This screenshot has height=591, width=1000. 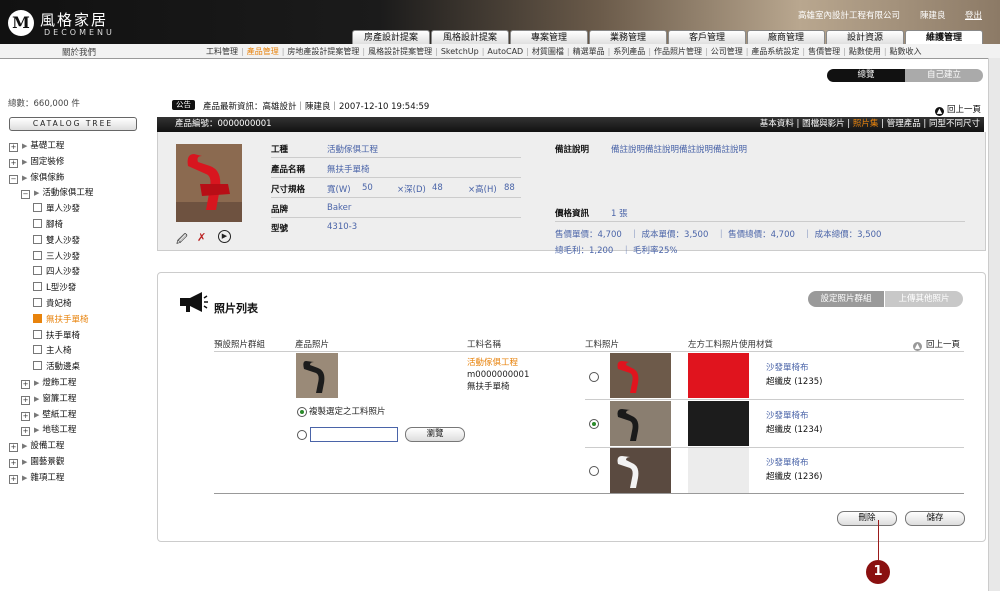 What do you see at coordinates (36, 177) in the screenshot?
I see `tree-item: − ▶ 傢俱傢飾` at bounding box center [36, 177].